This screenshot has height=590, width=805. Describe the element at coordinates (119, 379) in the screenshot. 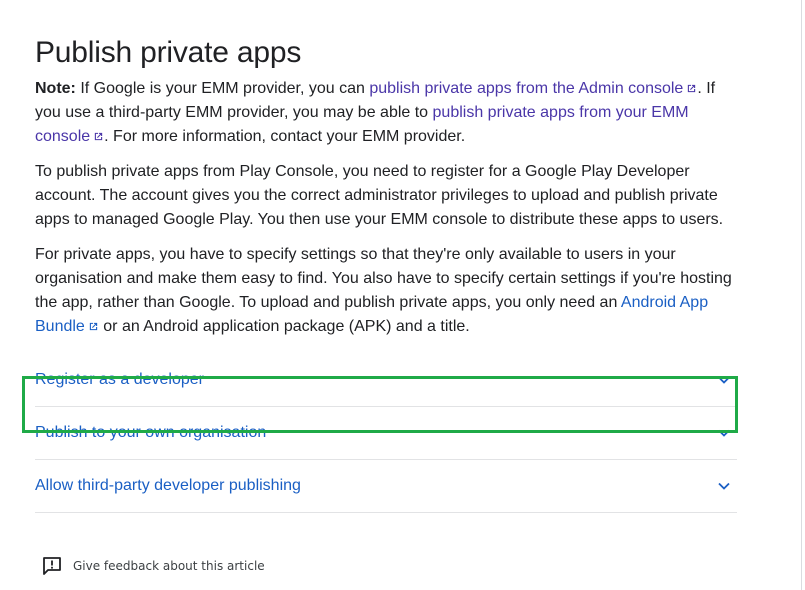

I see `accordion-item-title: Register as a developer` at that location.